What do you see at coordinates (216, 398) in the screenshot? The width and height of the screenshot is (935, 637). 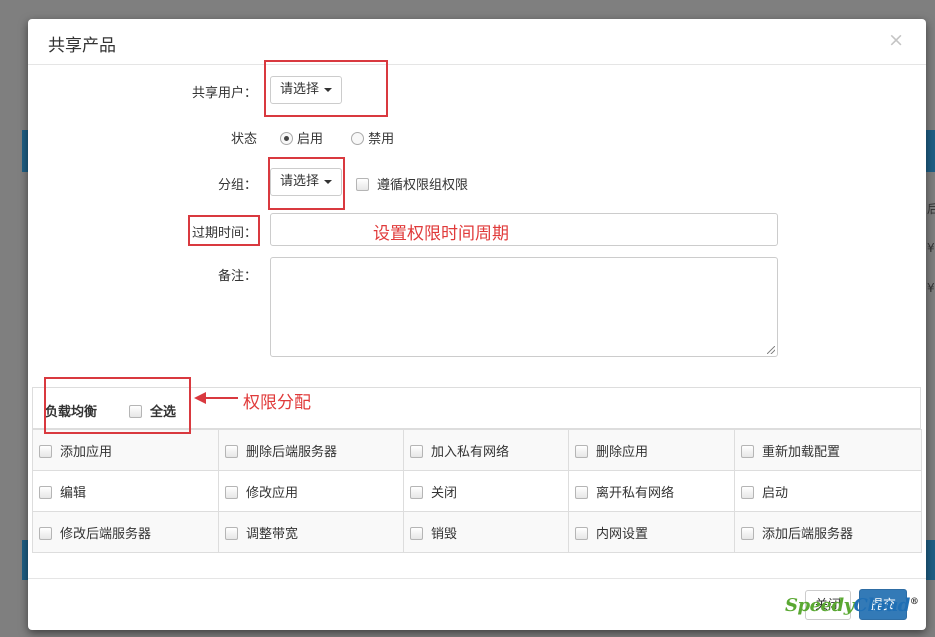 I see `arrow-left-icon` at bounding box center [216, 398].